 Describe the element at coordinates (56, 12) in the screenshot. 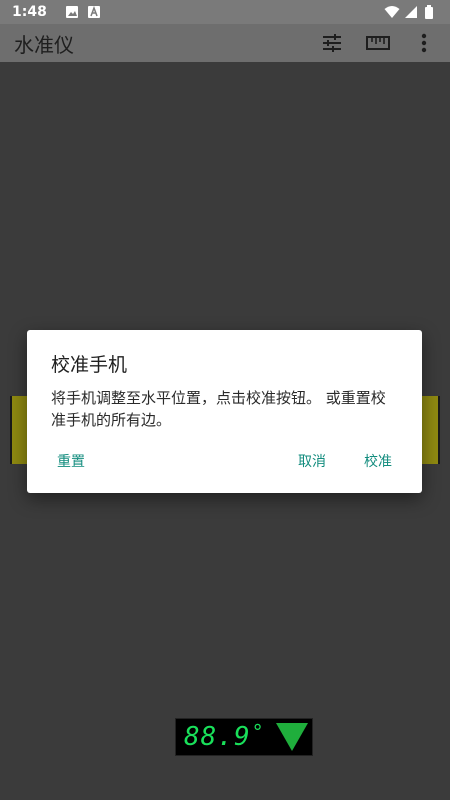

I see `status-left: 1:48` at that location.